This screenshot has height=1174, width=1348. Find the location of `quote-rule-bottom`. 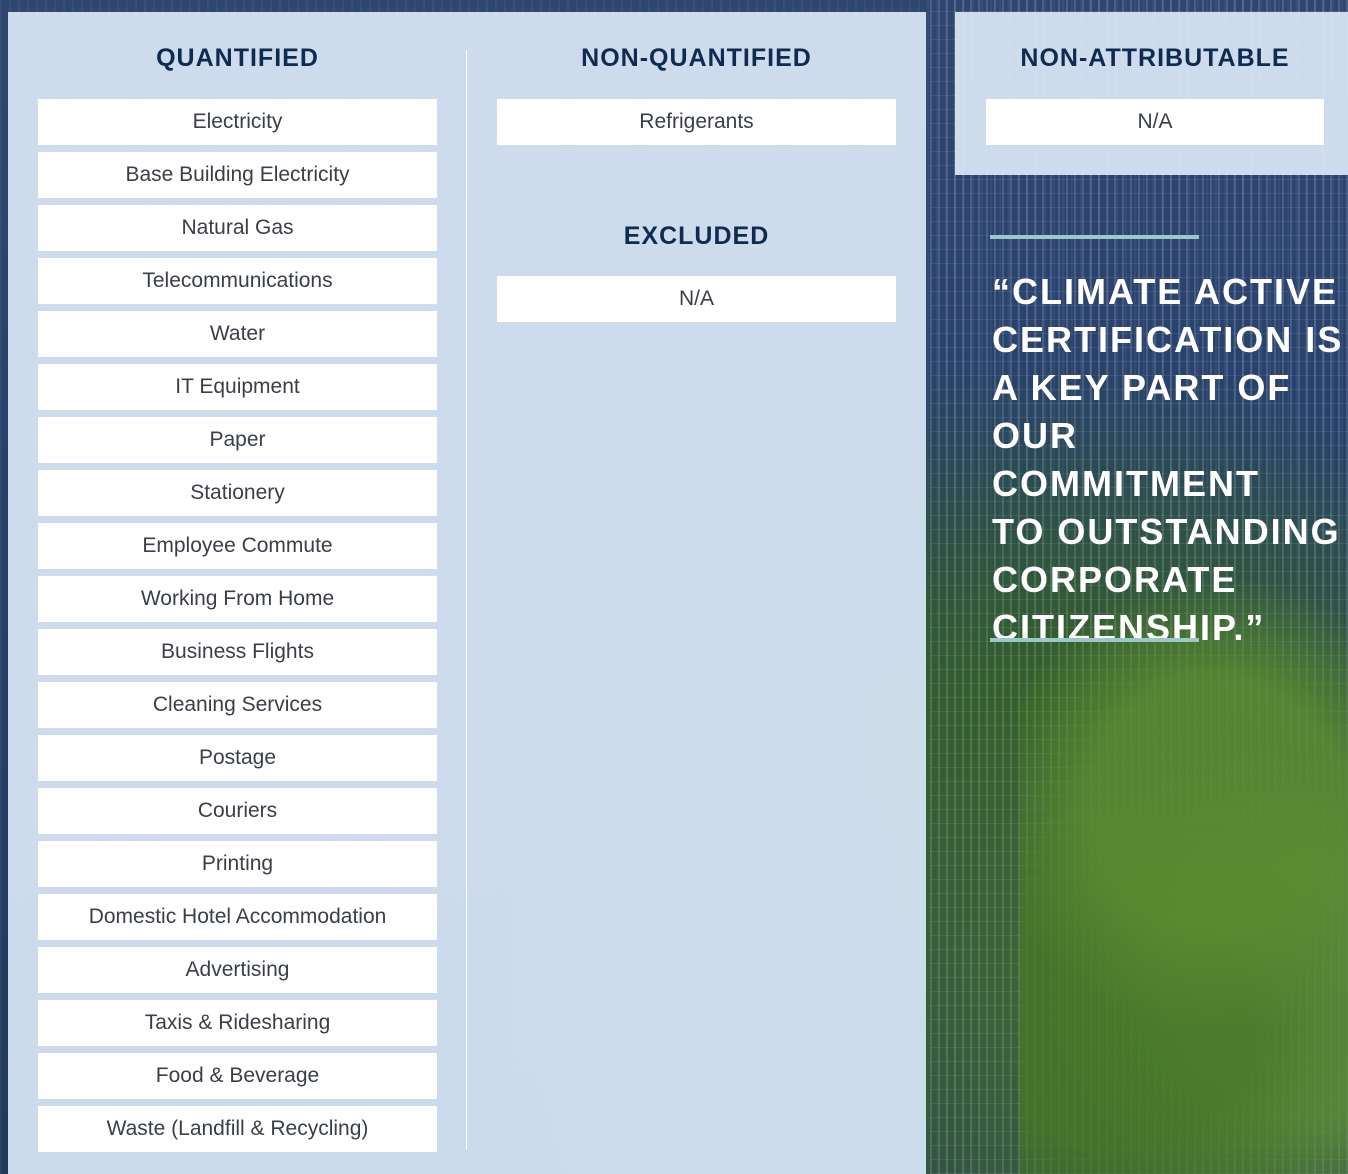

quote-rule-bottom is located at coordinates (1094, 640).